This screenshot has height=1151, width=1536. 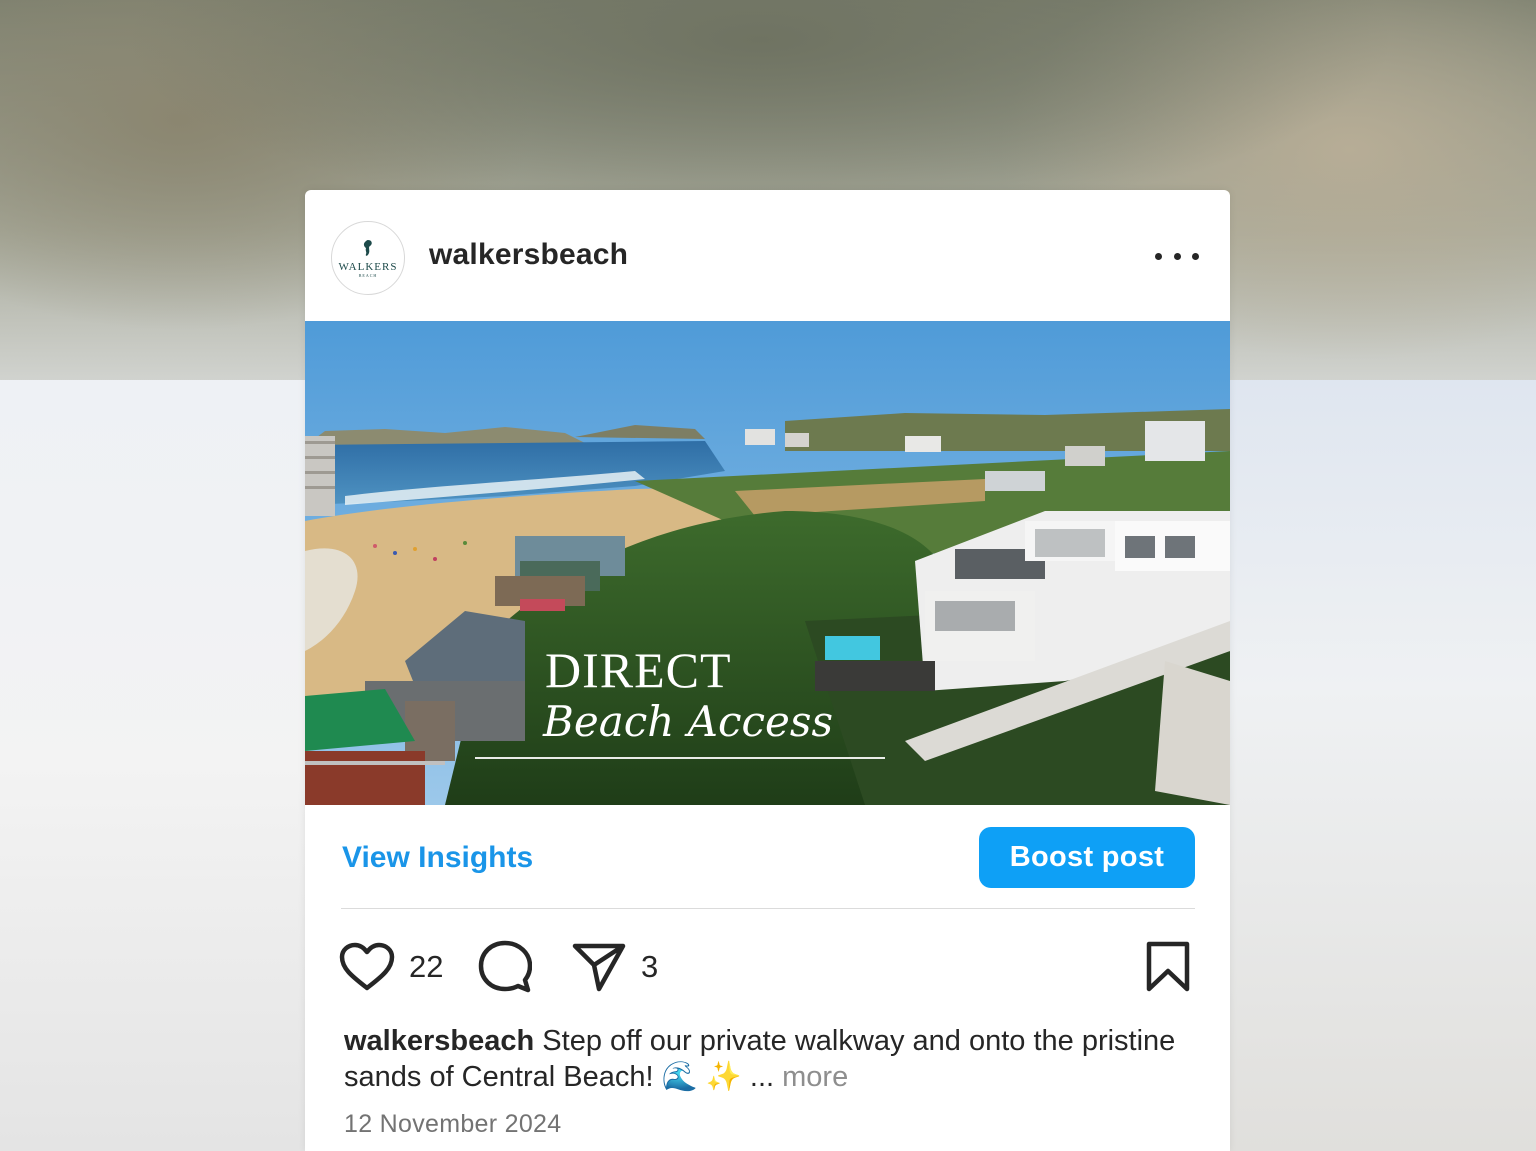 I want to click on boost-post-button: Boost post, so click(x=1087, y=857).